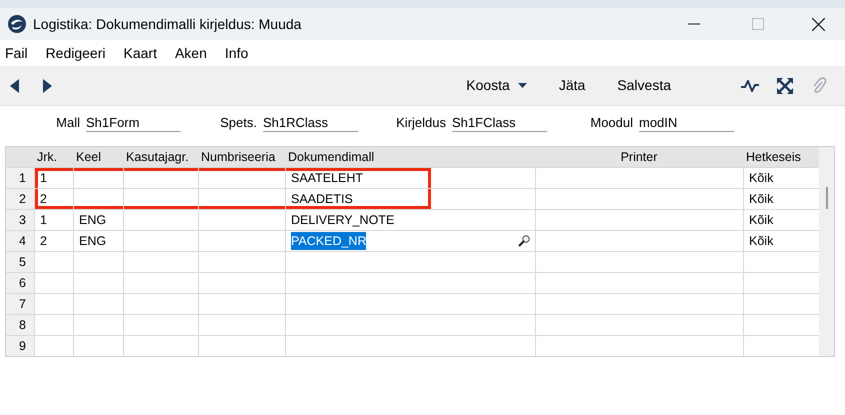 The width and height of the screenshot is (845, 415). I want to click on row-number: 1, so click(20, 178).